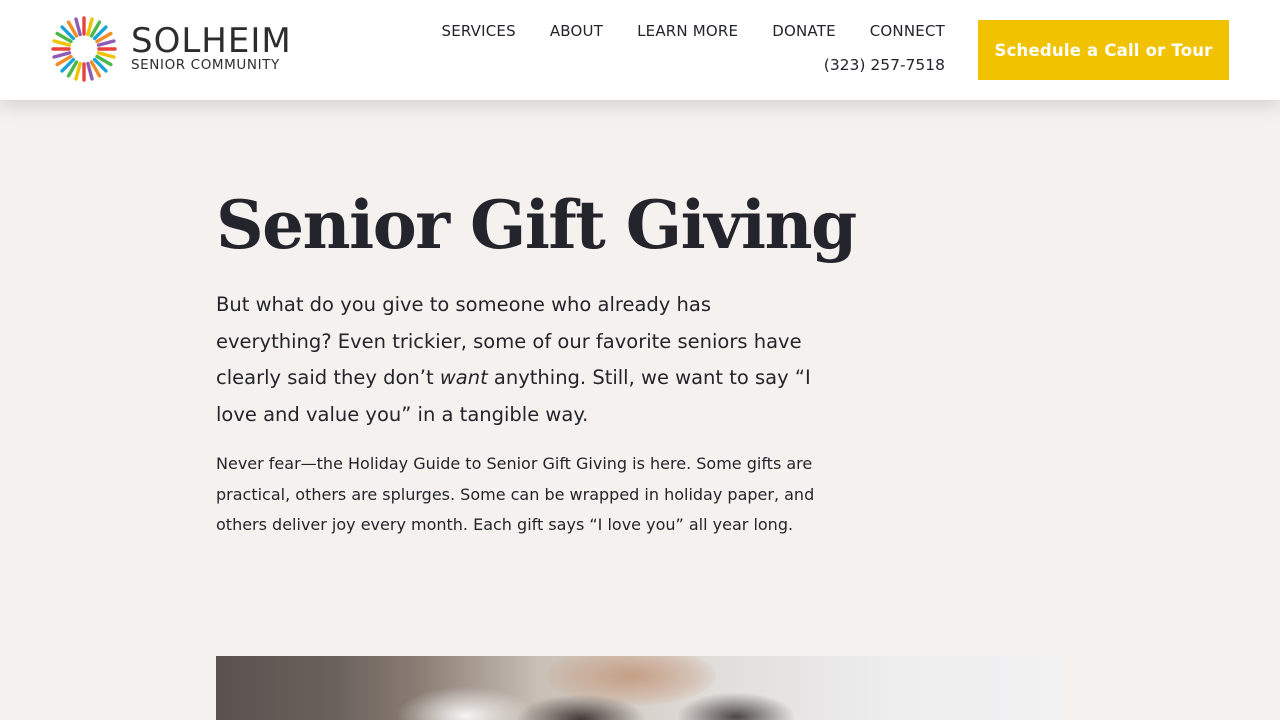 Image resolution: width=1280 pixels, height=720 pixels. What do you see at coordinates (884, 65) in the screenshot?
I see `phone-link: (323) 257-7518` at bounding box center [884, 65].